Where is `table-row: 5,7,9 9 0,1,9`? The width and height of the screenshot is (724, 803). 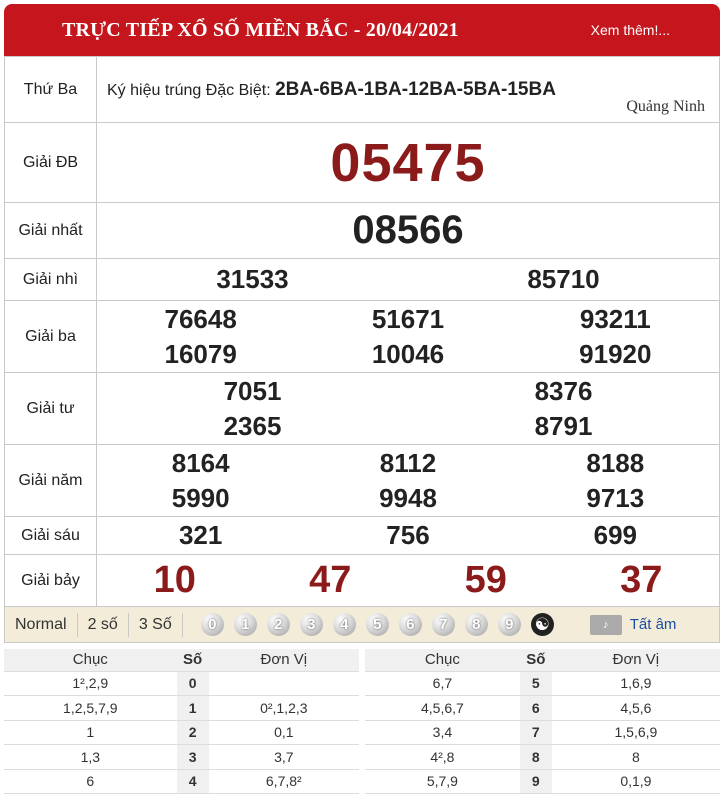 table-row: 5,7,9 9 0,1,9 is located at coordinates (542, 781).